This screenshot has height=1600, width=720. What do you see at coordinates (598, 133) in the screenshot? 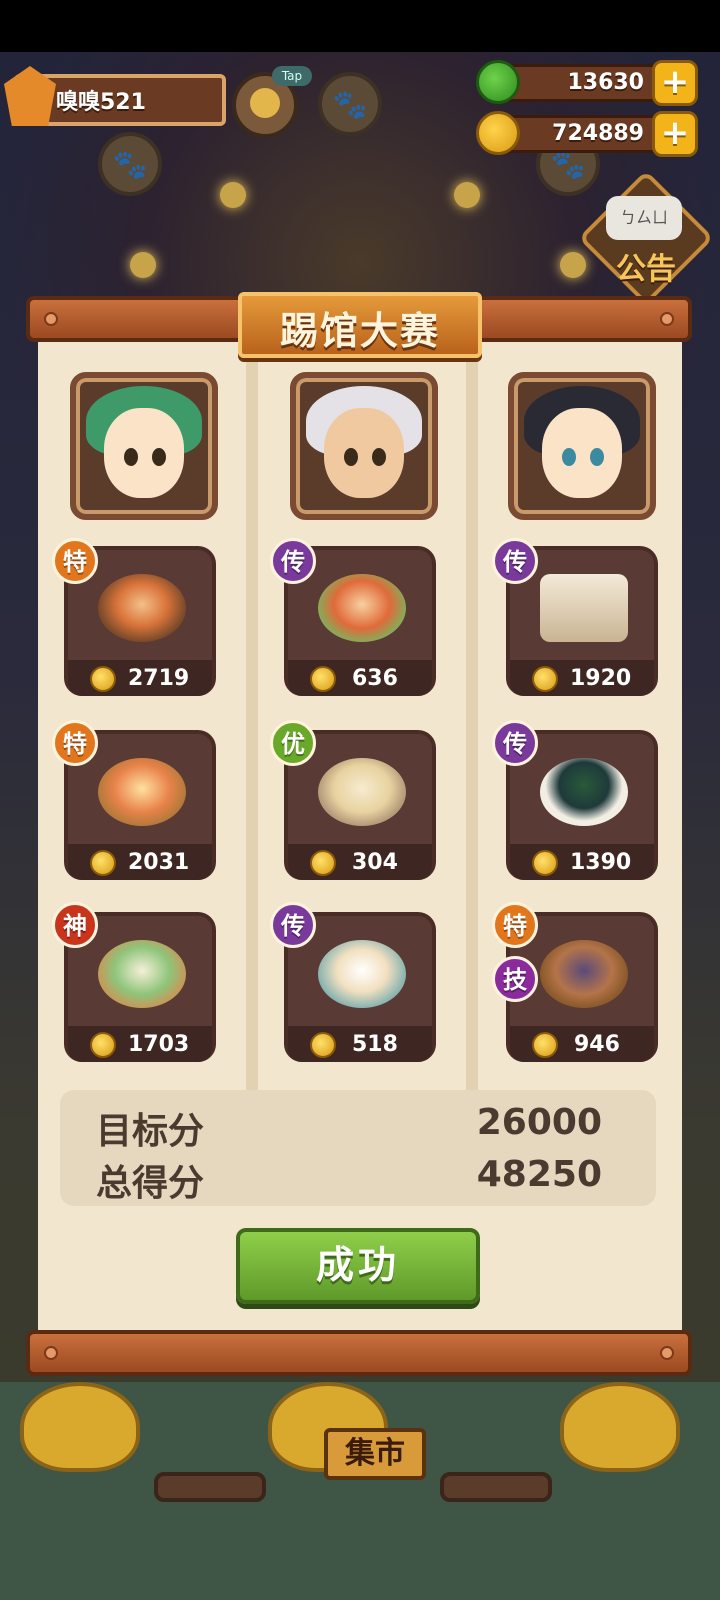
I see `coin-count: 724889` at bounding box center [598, 133].